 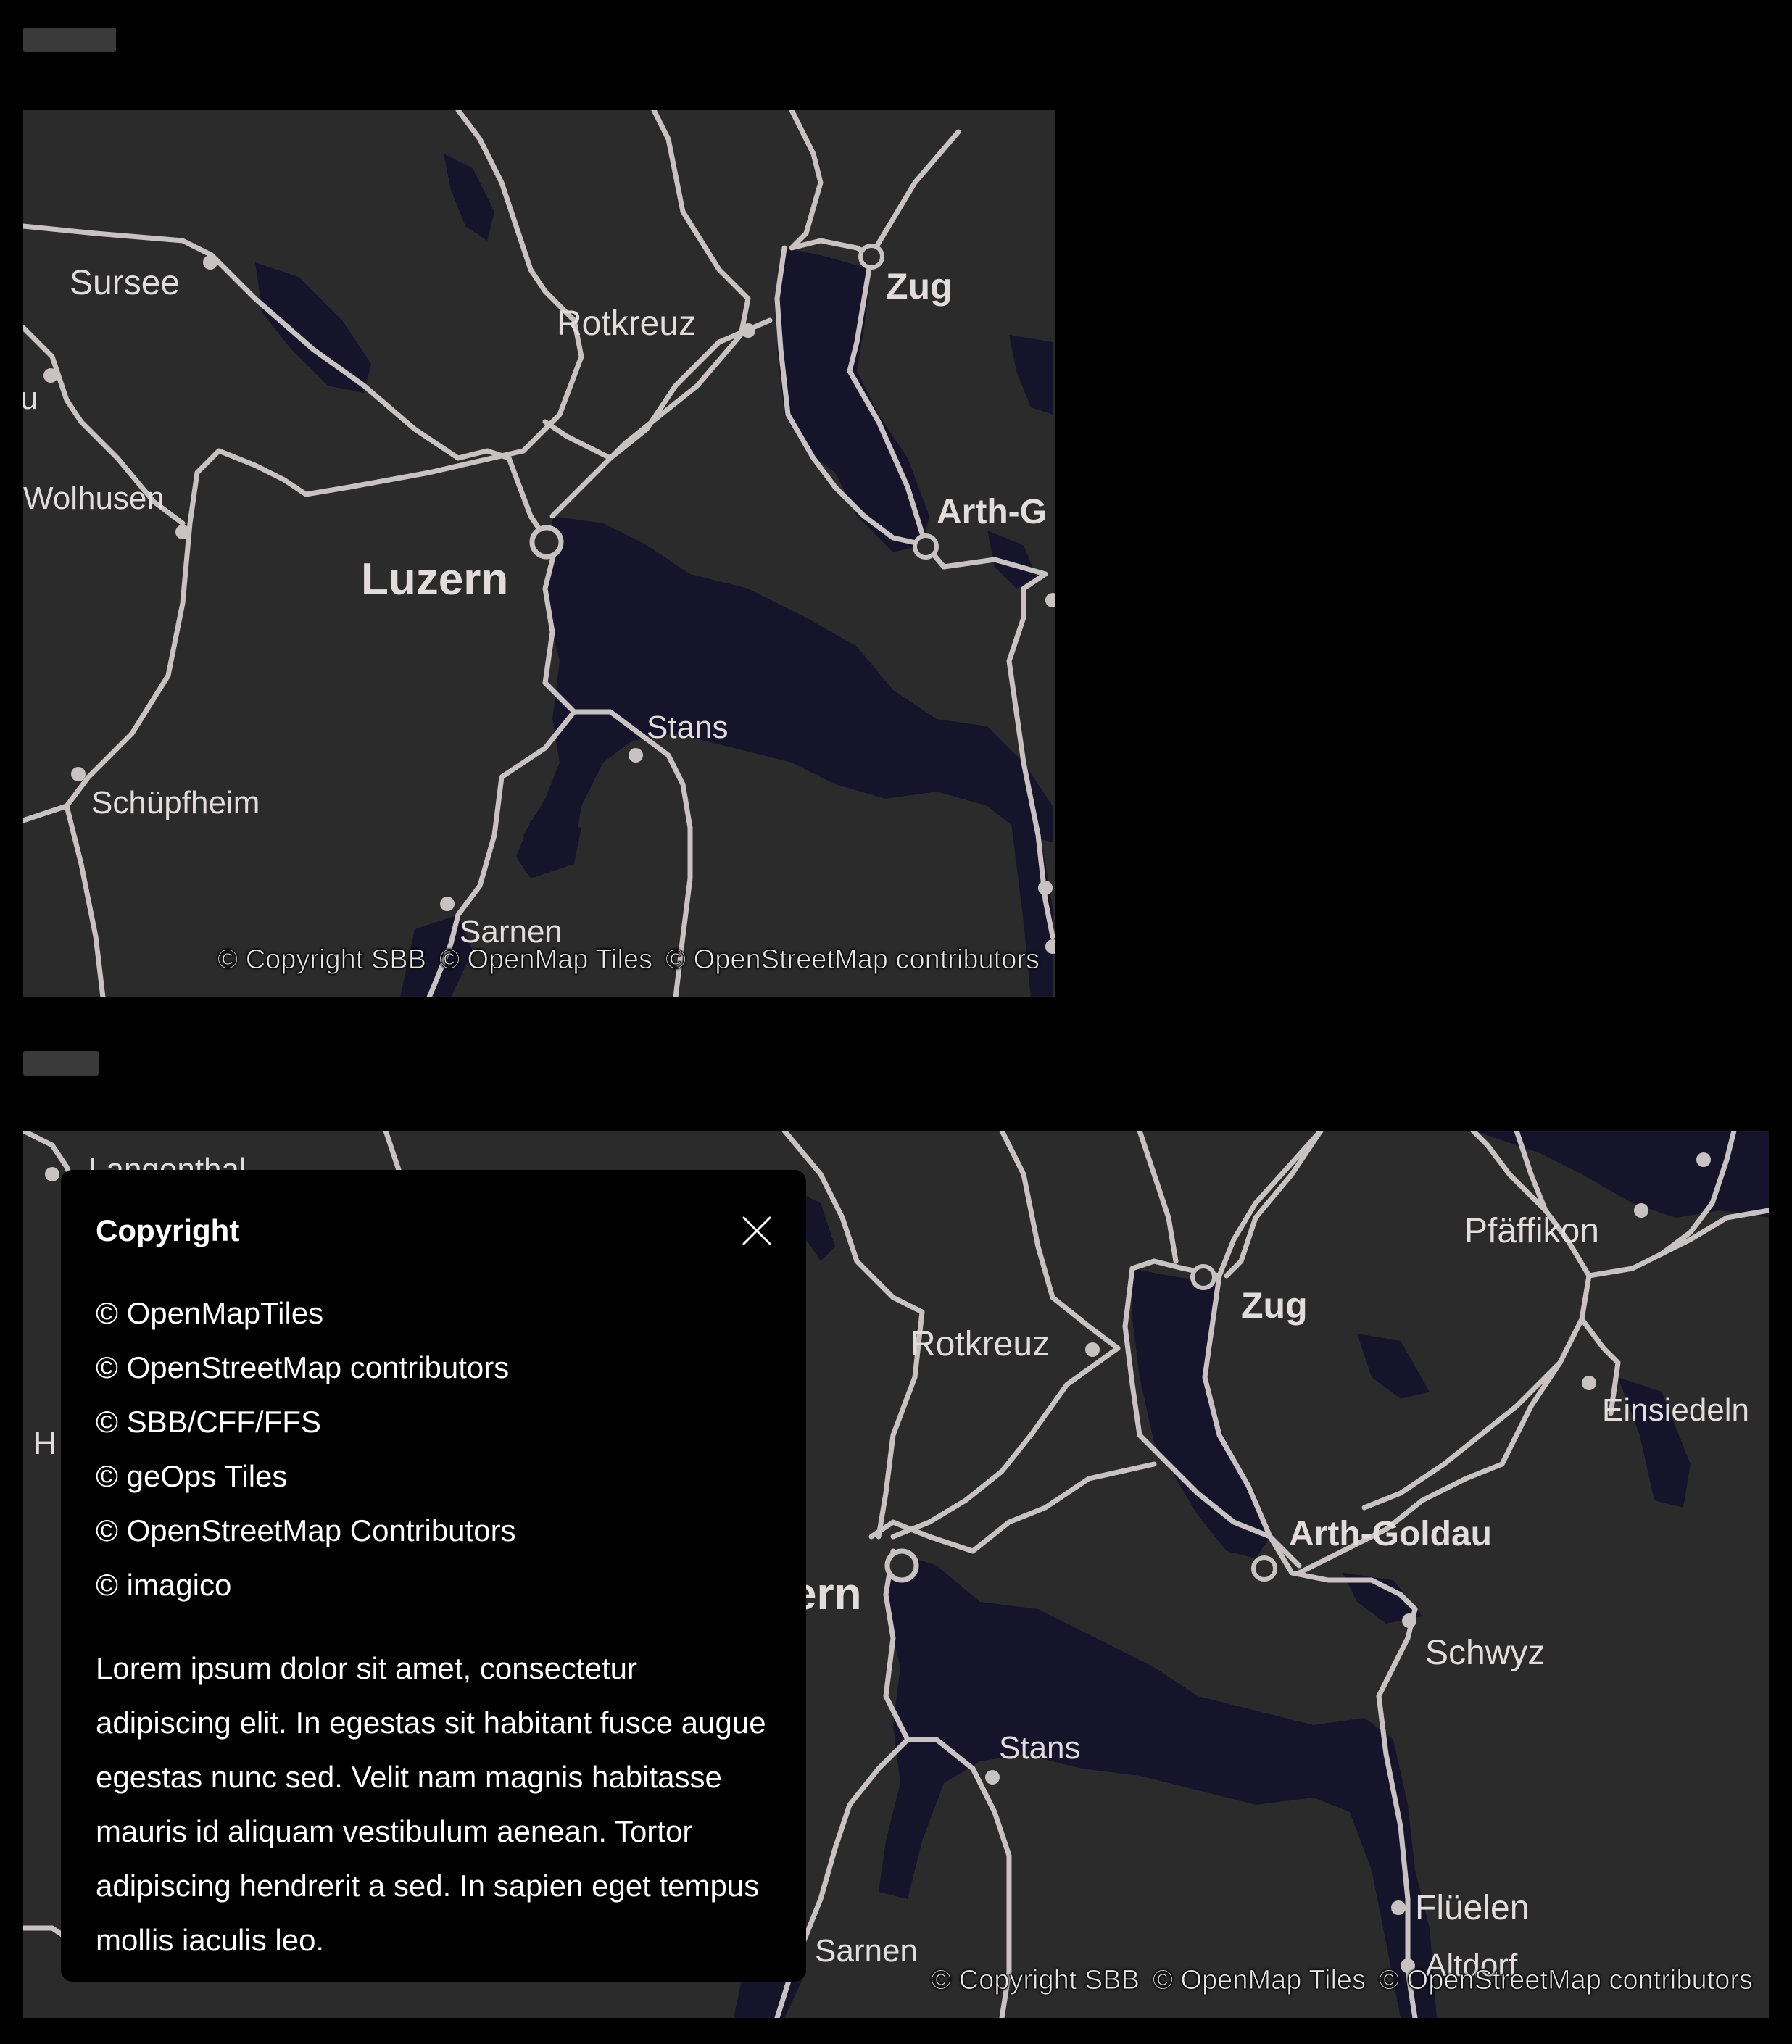 I want to click on map-label: Pfäffikon, so click(x=1532, y=1231).